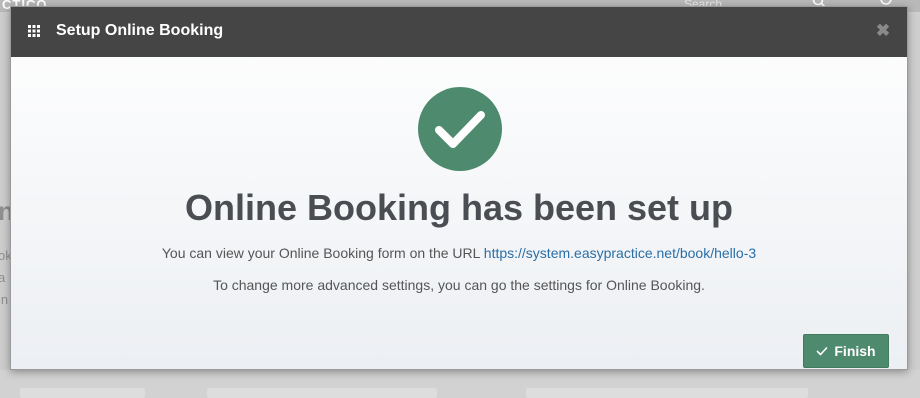 Image resolution: width=920 pixels, height=398 pixels. Describe the element at coordinates (140, 30) in the screenshot. I see `dialog-title: Setup Online Booking` at that location.